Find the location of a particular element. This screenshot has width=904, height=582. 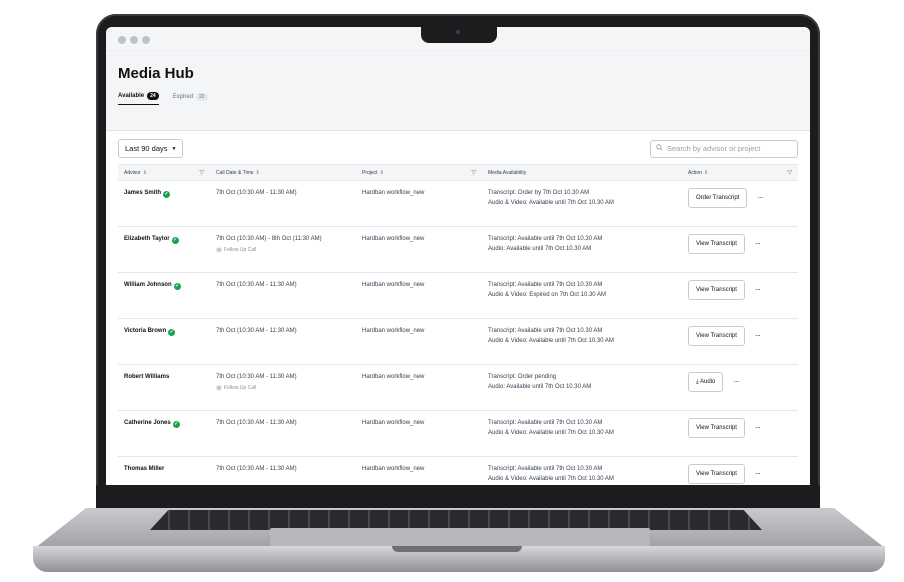

page-title: Media Hub is located at coordinates (156, 73).